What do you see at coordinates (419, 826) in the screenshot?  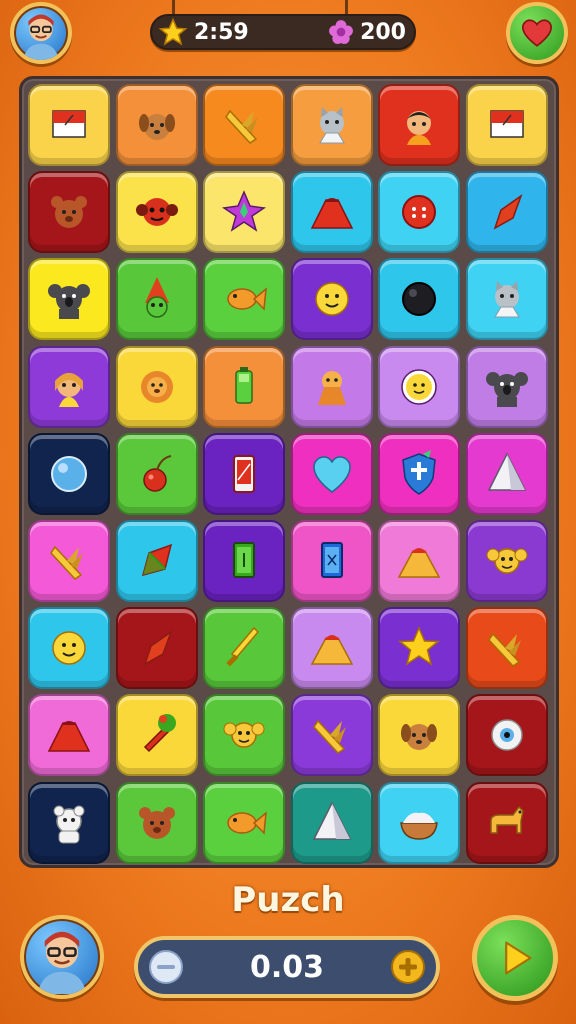 I see `rice-bowl-icon` at bounding box center [419, 826].